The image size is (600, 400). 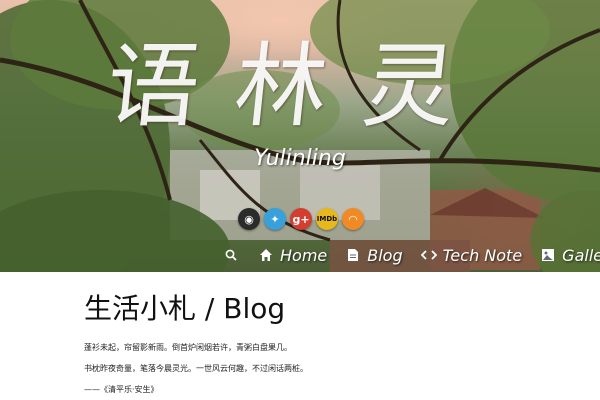 I want to click on imdb-icon: IMDb, so click(x=327, y=219).